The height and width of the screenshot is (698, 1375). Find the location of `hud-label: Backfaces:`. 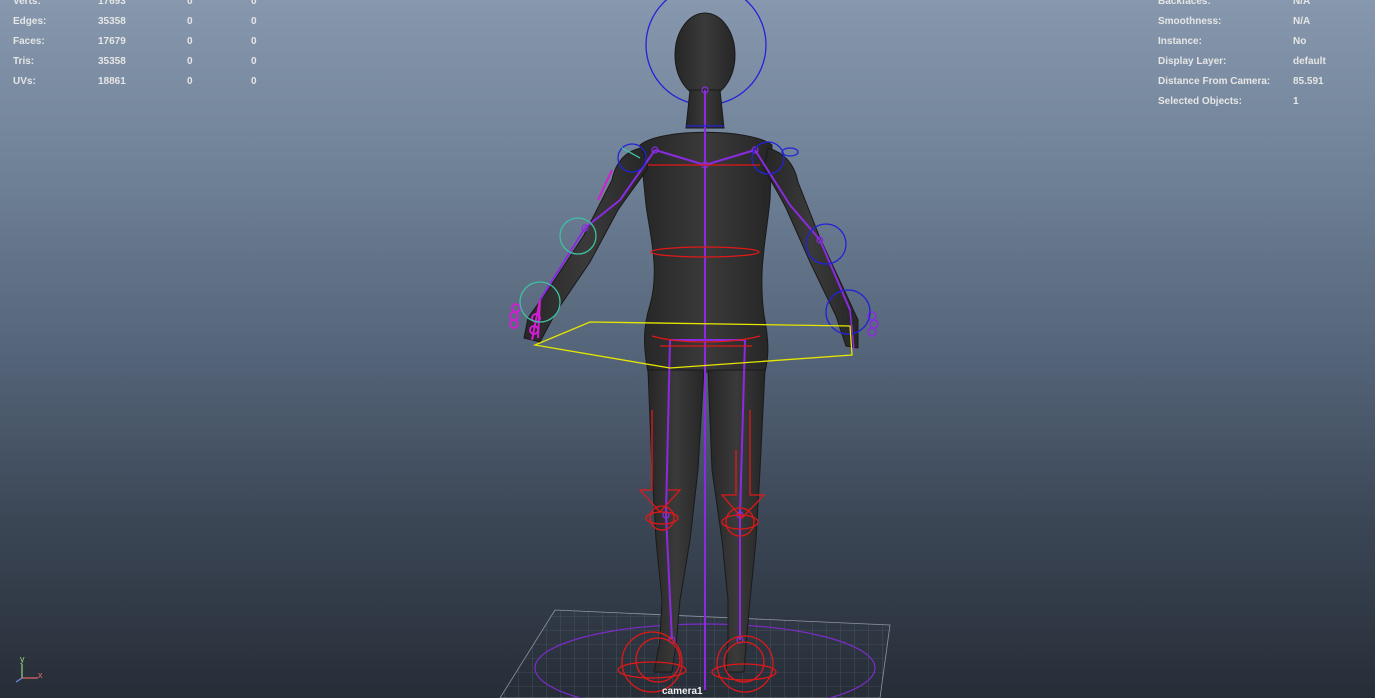

hud-label: Backfaces: is located at coordinates (1184, 3).